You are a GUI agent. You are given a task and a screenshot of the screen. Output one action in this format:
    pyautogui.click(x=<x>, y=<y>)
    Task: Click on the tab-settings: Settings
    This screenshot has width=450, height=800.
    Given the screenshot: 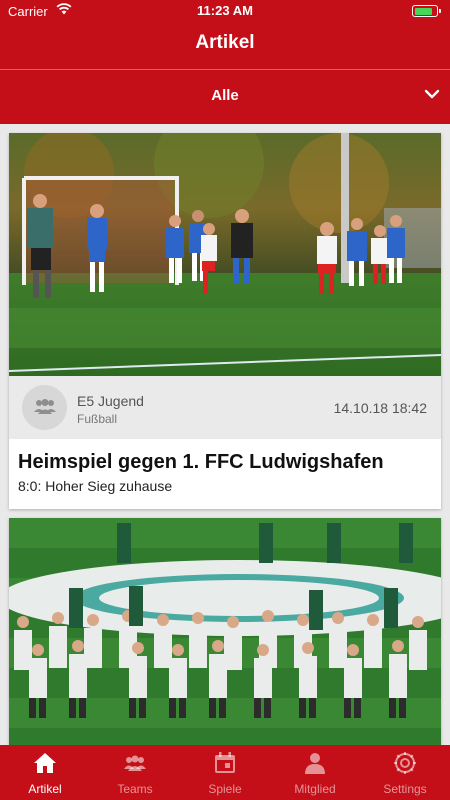 What is the action you would take?
    pyautogui.click(x=405, y=772)
    